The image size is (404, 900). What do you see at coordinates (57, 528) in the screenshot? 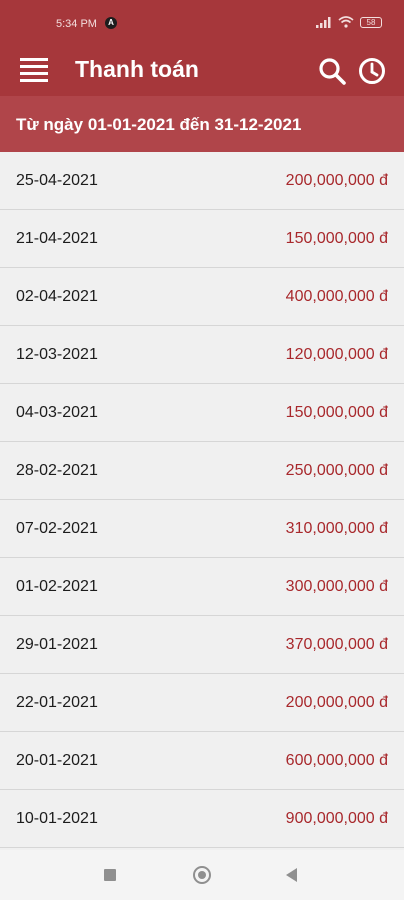
I see `payment-date: 07-02-2021` at bounding box center [57, 528].